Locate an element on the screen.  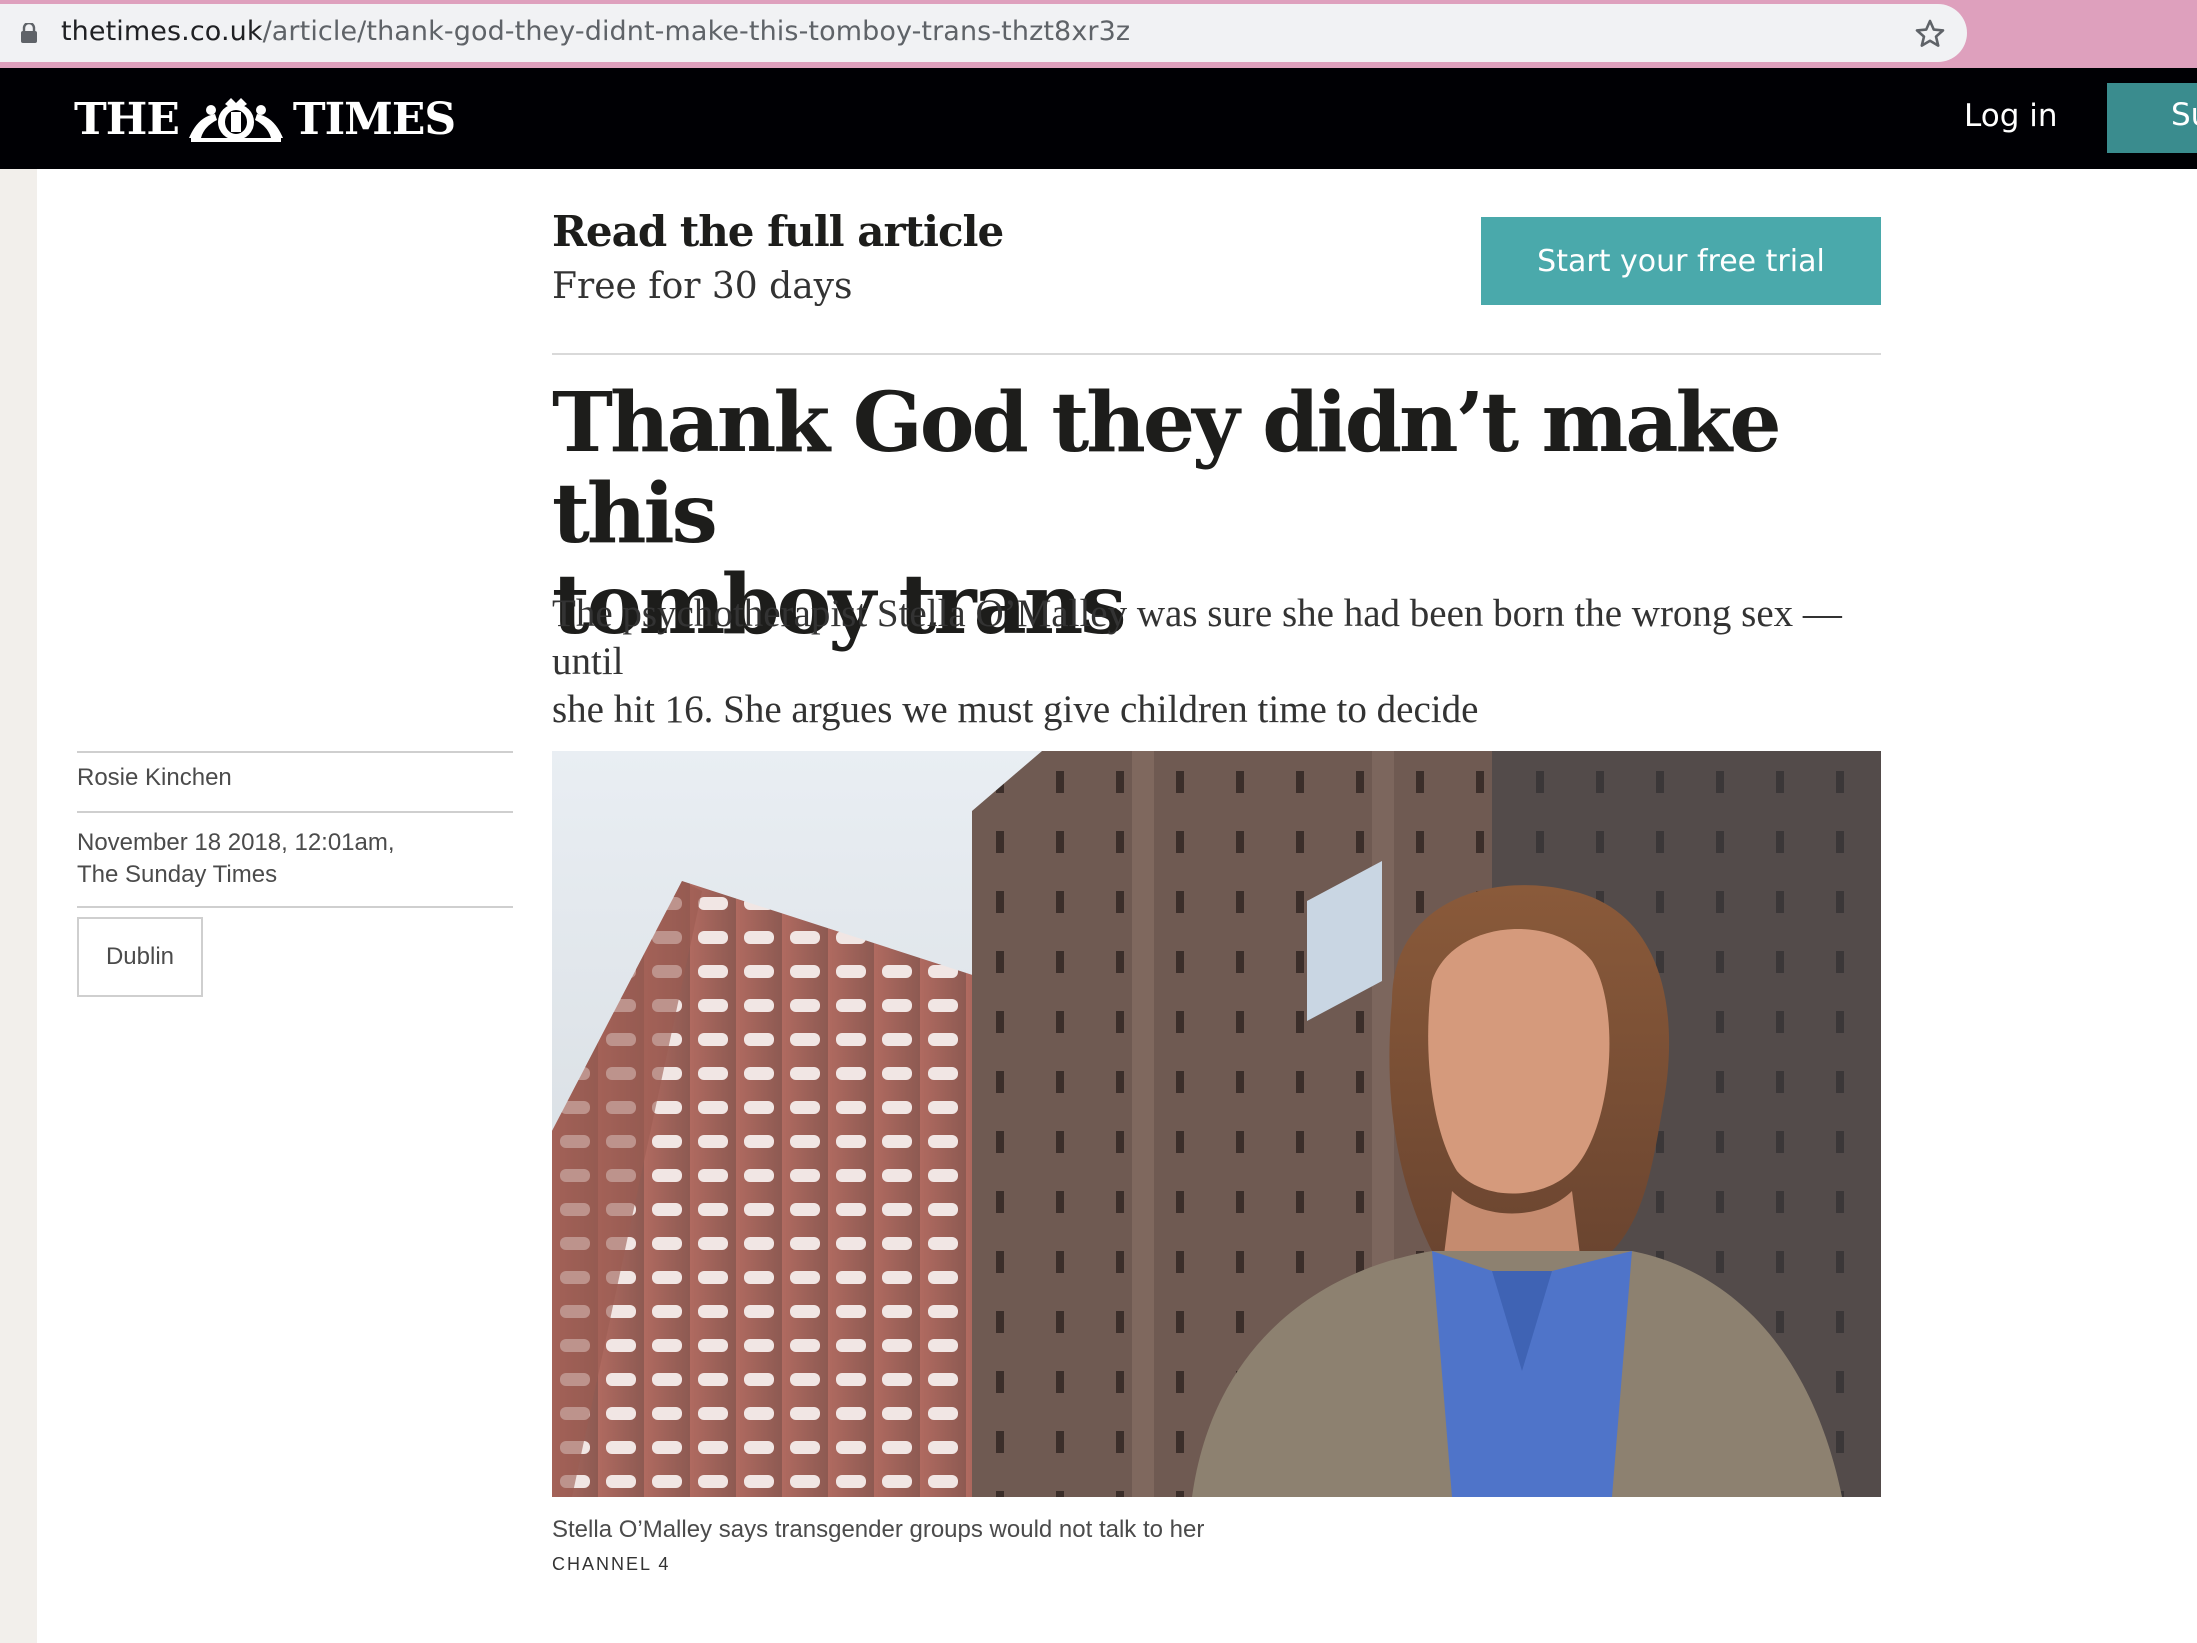
login-link: Log in is located at coordinates (2010, 116).